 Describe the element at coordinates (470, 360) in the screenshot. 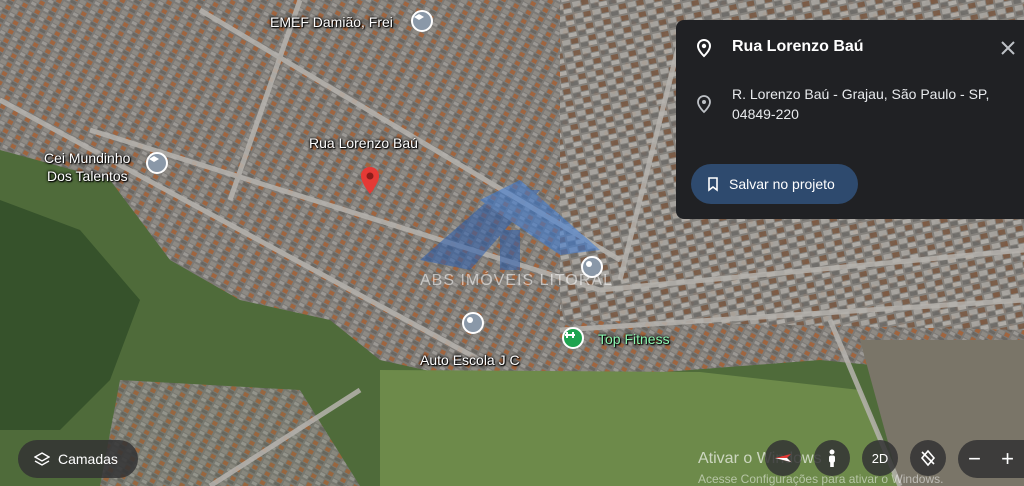

I see `driving-school-label: Auto Escola J C` at that location.